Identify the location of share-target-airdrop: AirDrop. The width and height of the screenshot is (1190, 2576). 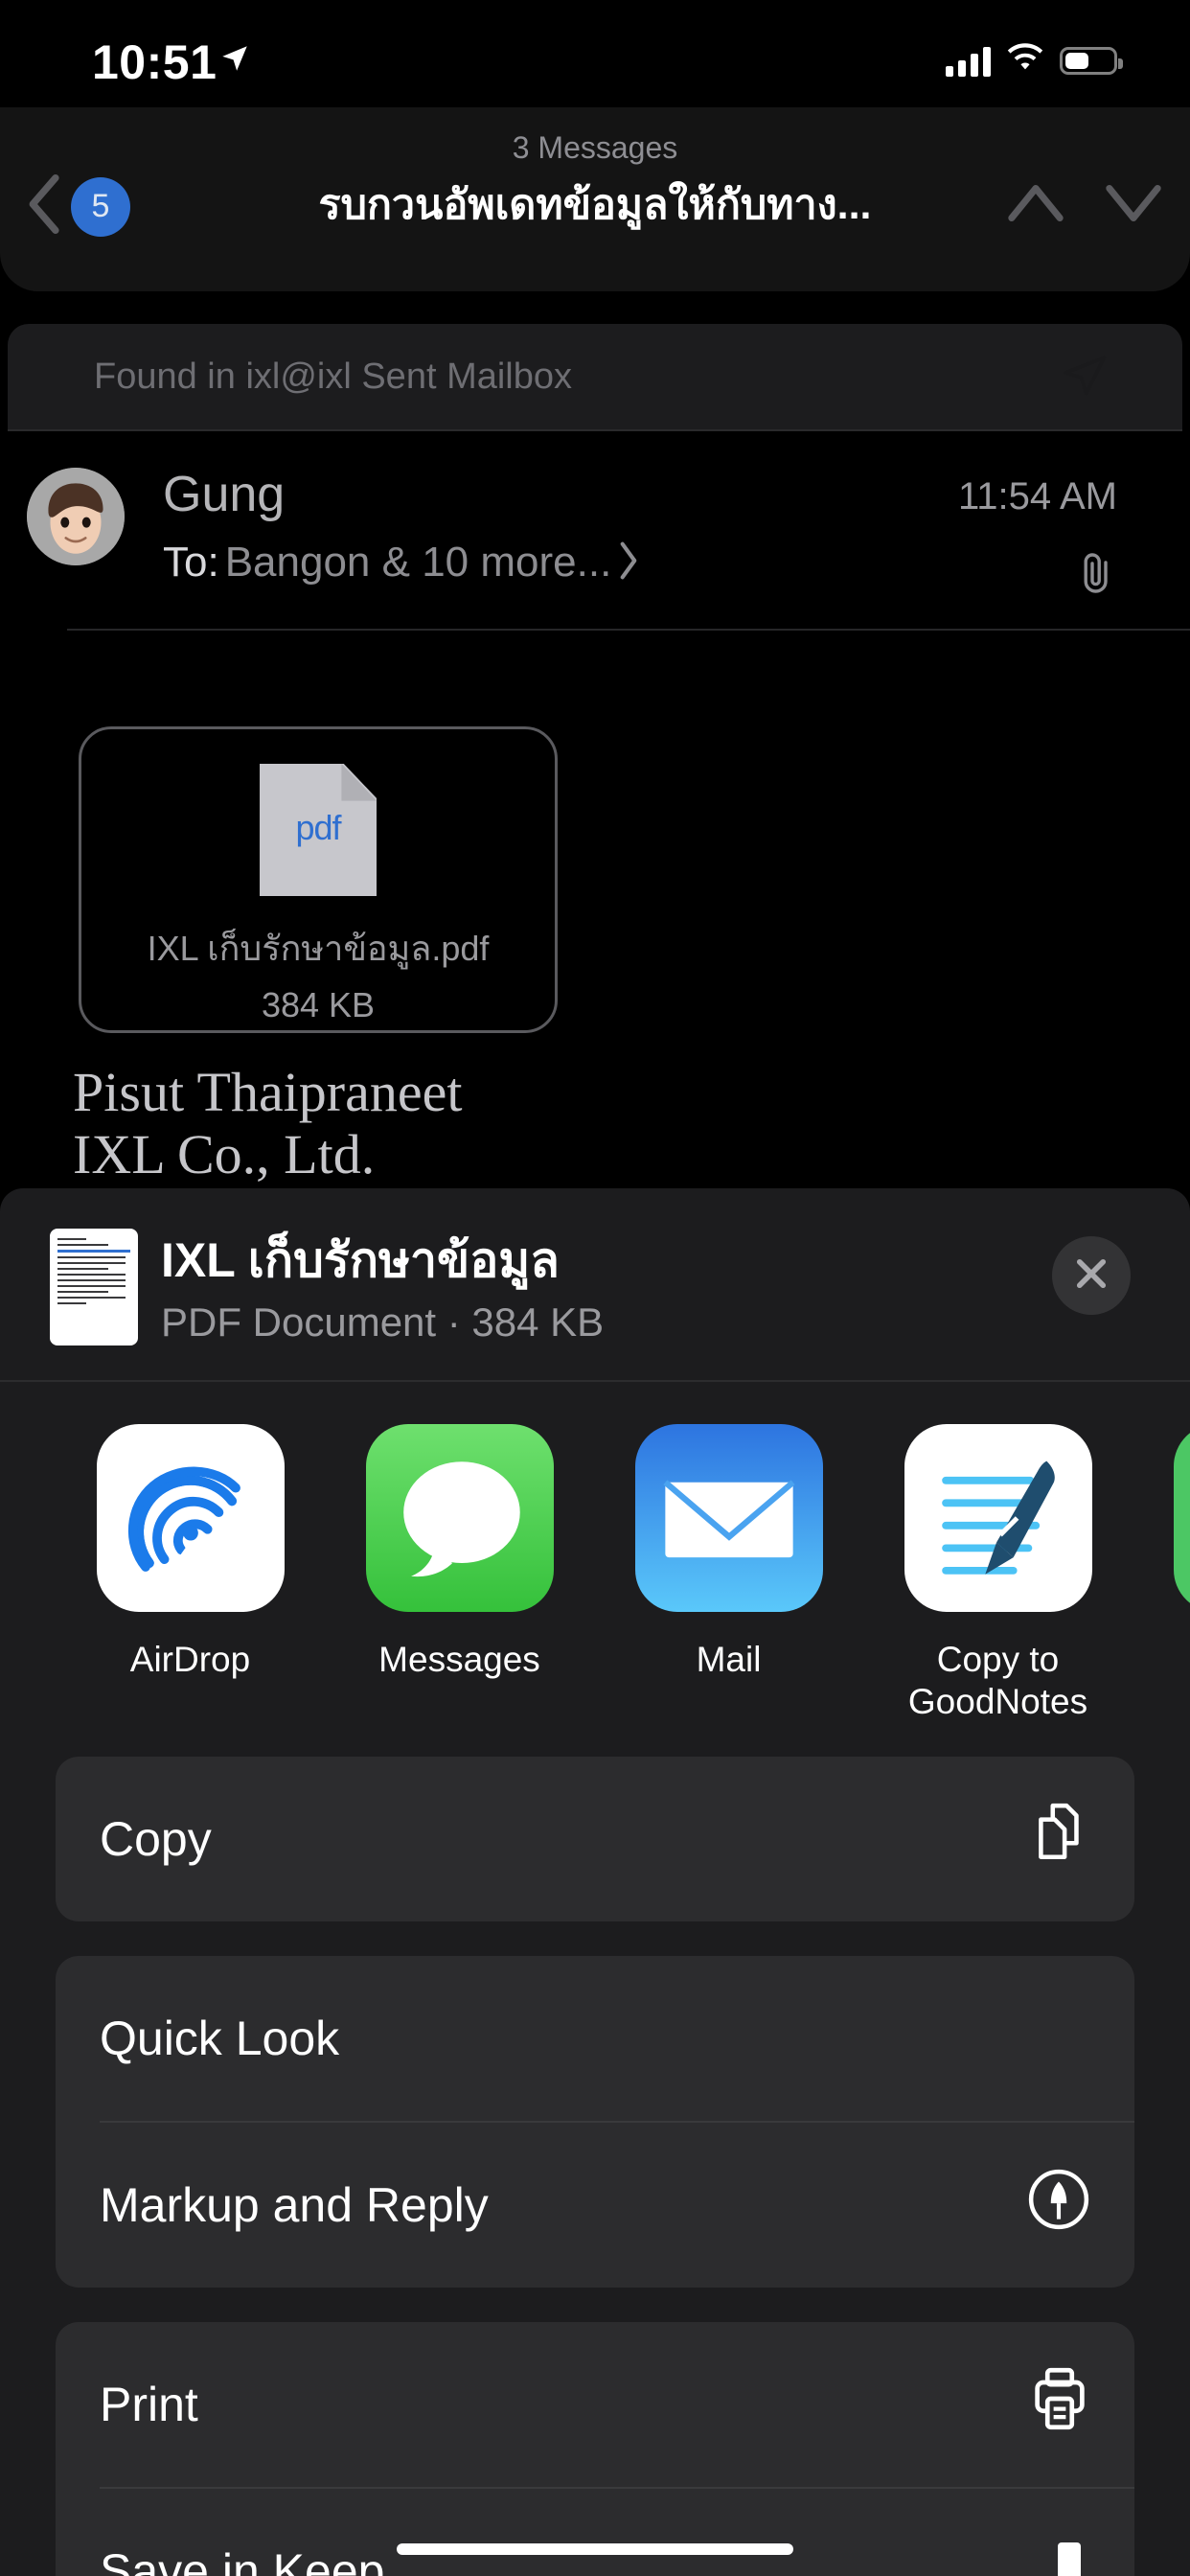
(191, 1573).